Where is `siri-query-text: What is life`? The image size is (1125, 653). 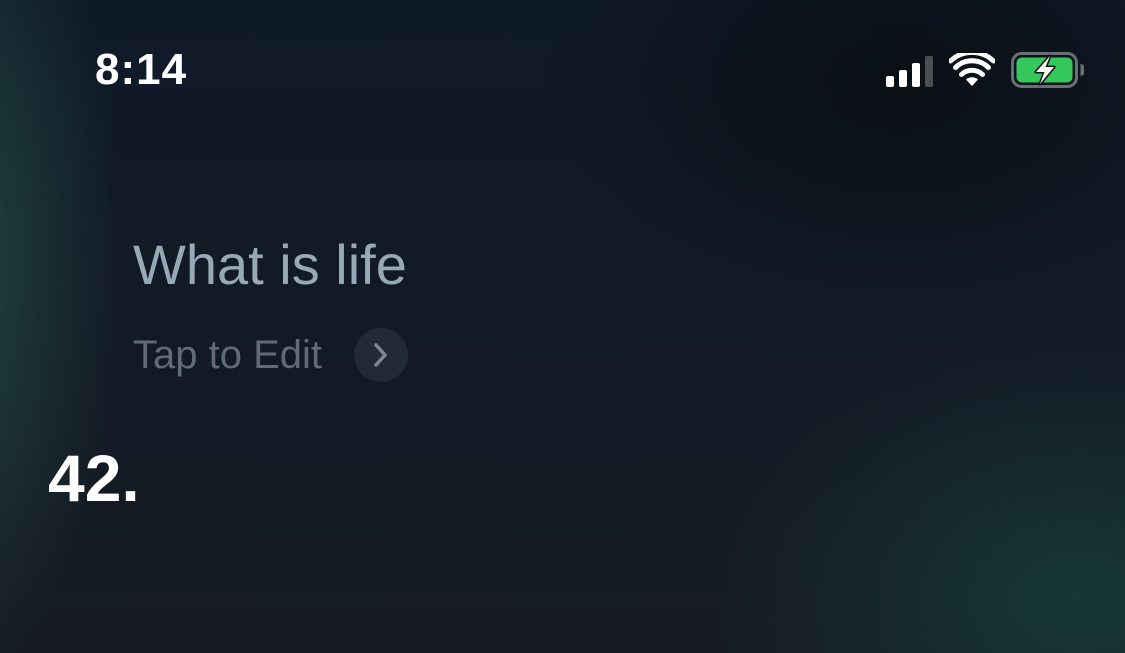 siri-query-text: What is life is located at coordinates (270, 265).